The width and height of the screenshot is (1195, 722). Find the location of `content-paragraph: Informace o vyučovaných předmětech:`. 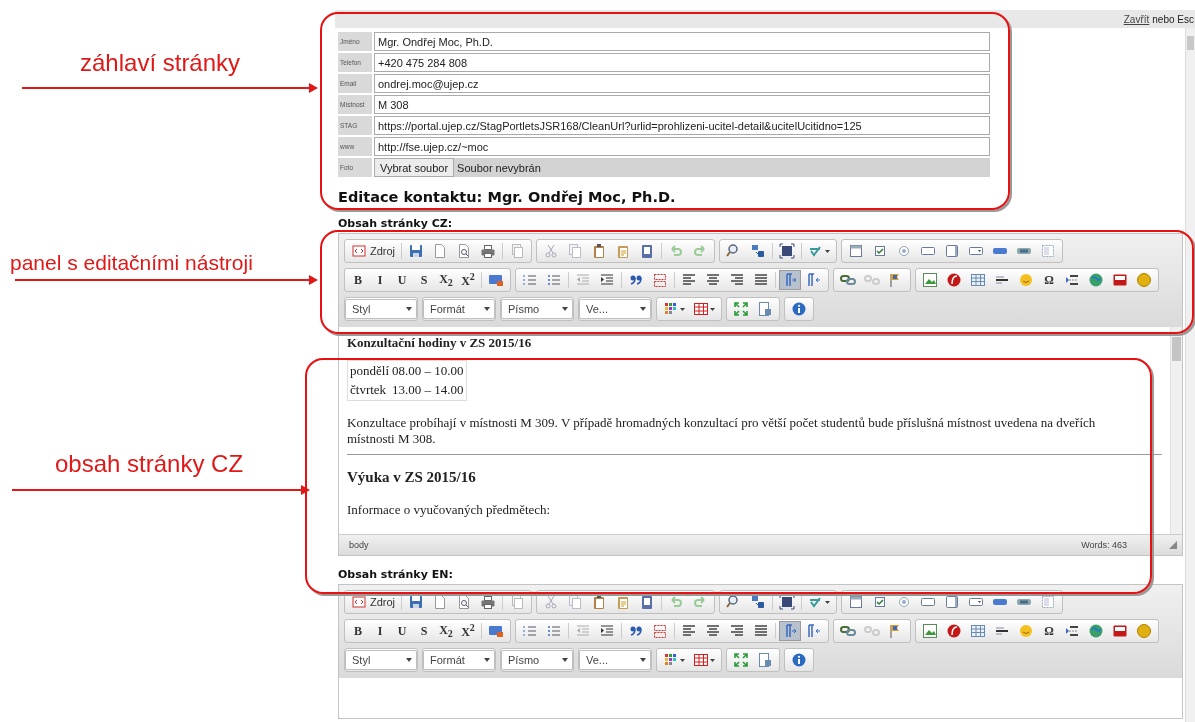

content-paragraph: Informace o vyučovaných předmětech: is located at coordinates (449, 510).